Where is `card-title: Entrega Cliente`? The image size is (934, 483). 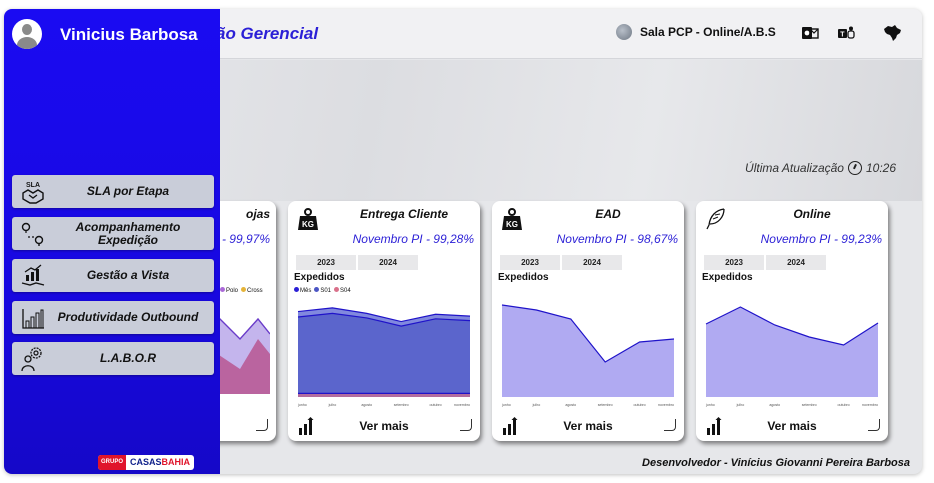
card-title: Entrega Cliente is located at coordinates (404, 214).